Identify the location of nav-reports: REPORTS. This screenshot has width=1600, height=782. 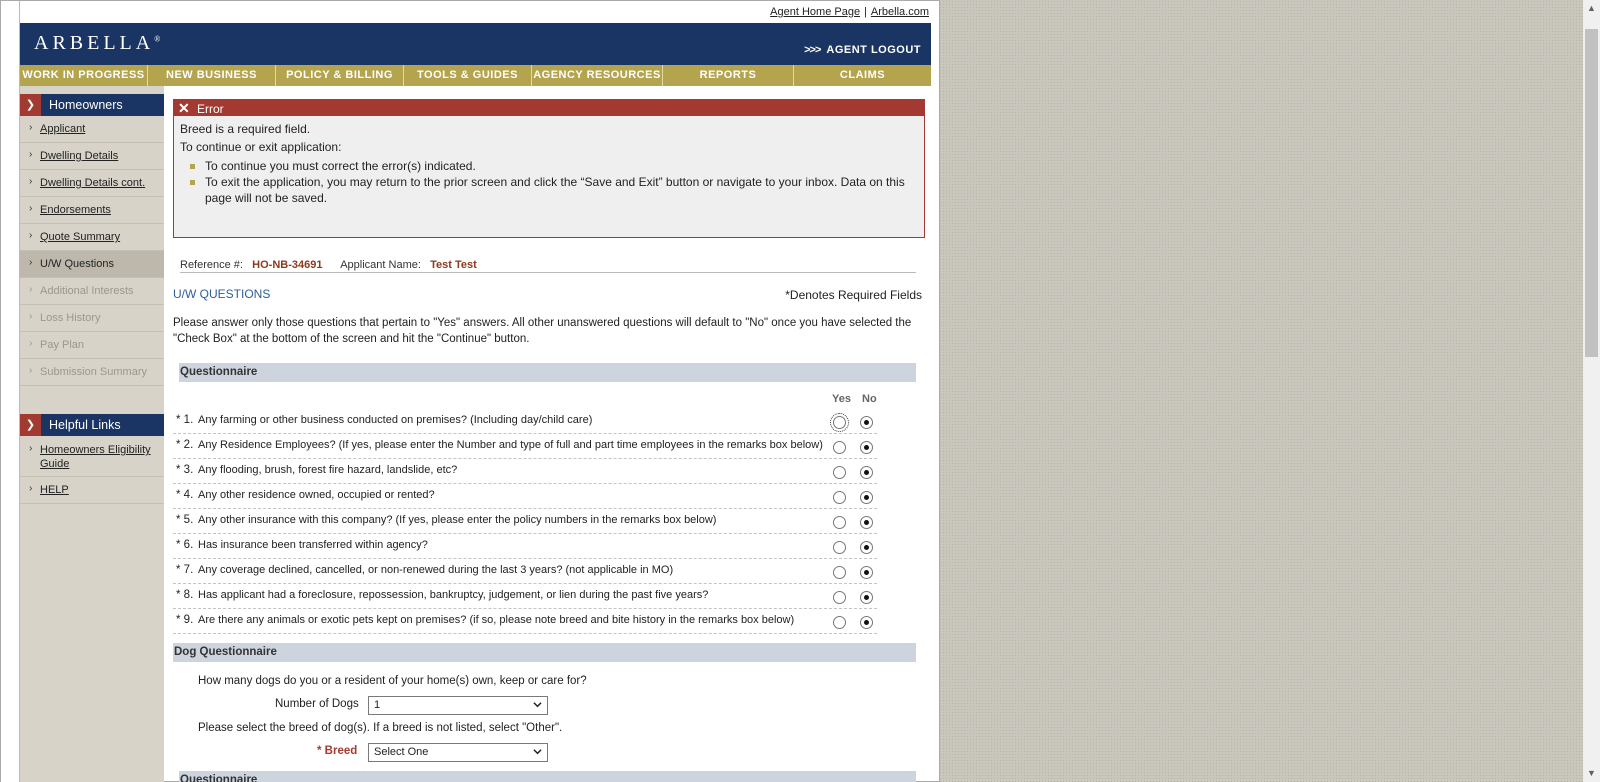
(728, 75).